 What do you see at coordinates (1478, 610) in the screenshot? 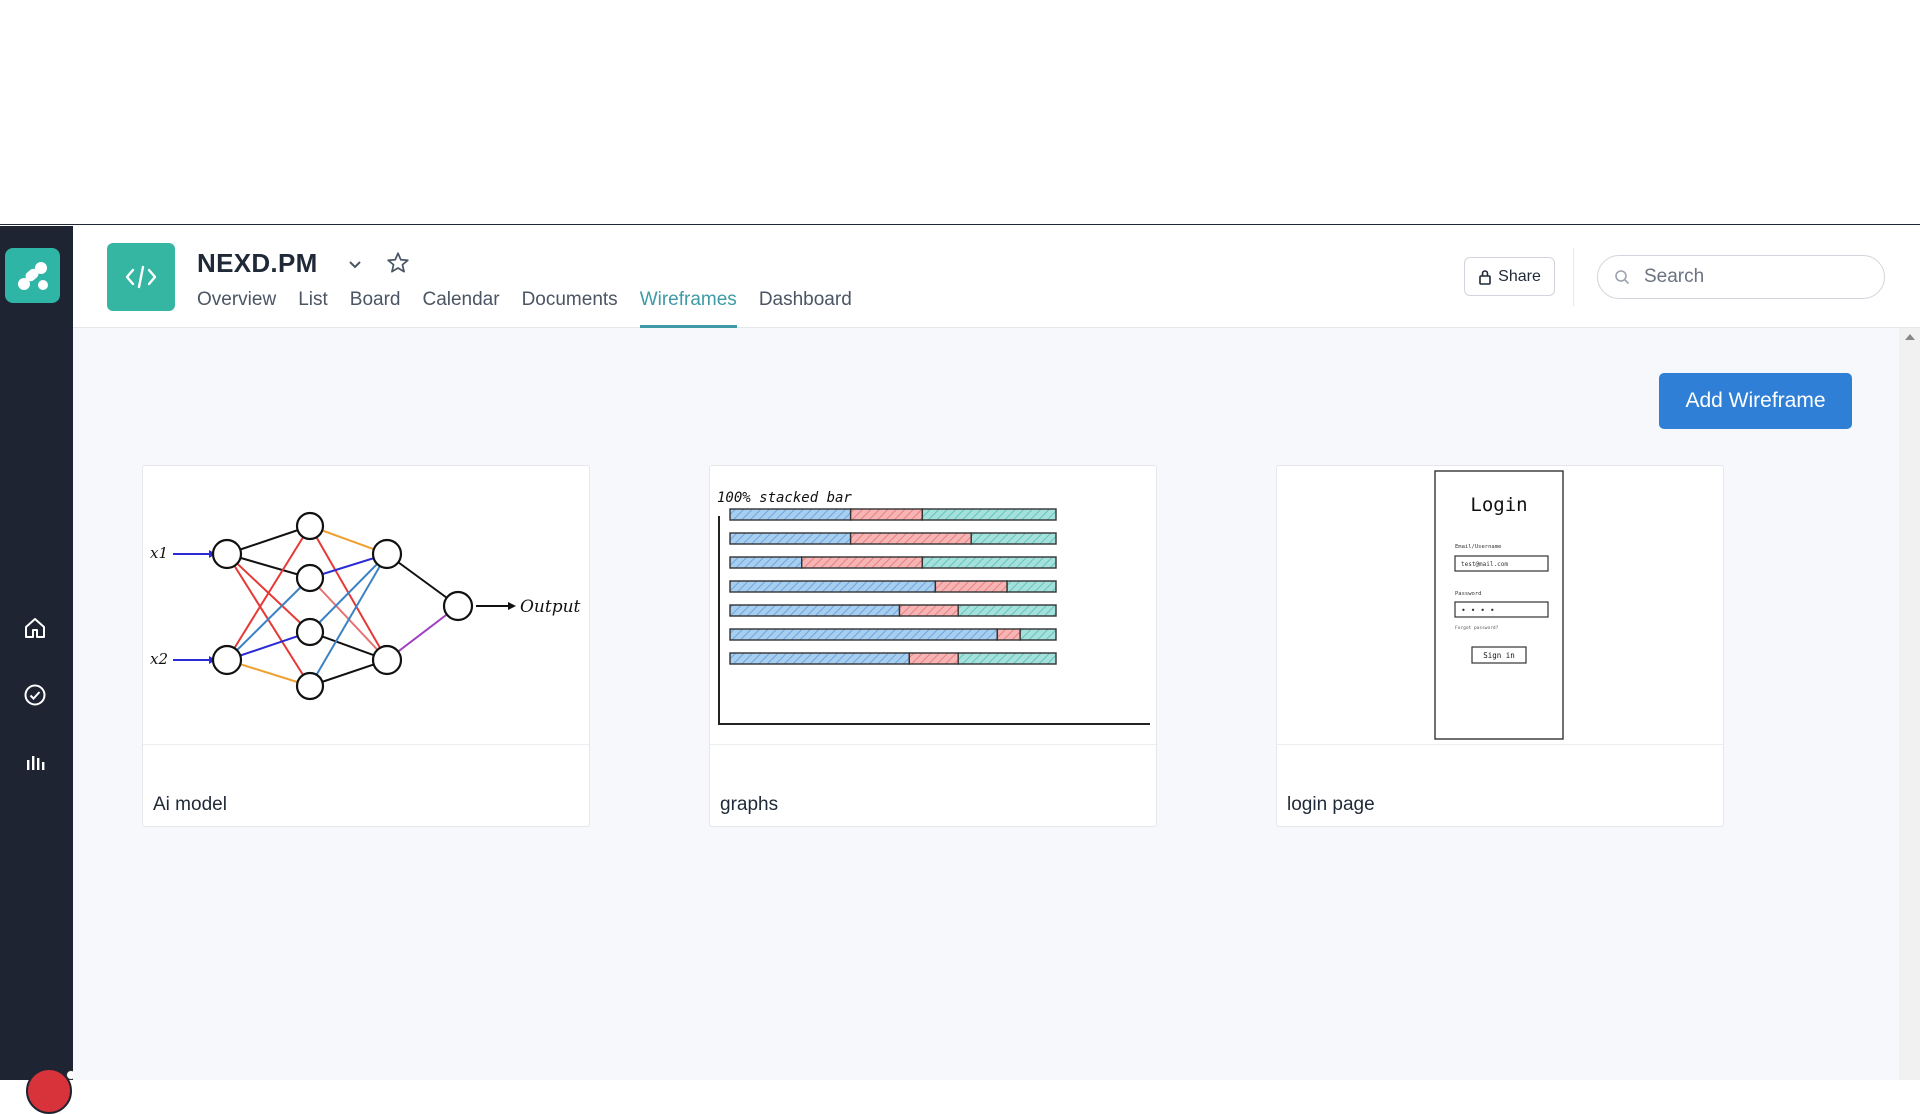
I see `password-value: • • • •` at bounding box center [1478, 610].